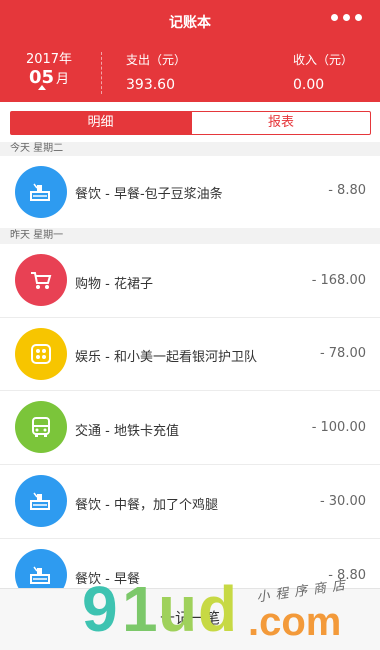  I want to click on income-summary: 收入（元） 0.00, so click(323, 75).